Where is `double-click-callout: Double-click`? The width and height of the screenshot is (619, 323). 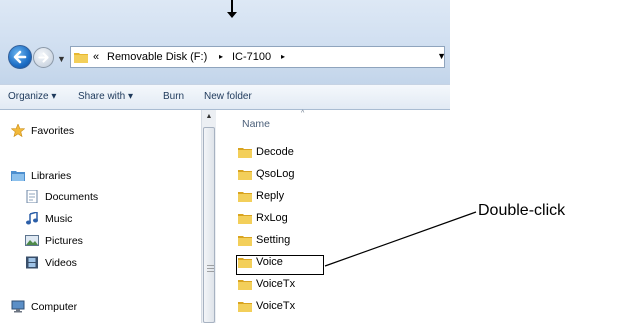 double-click-callout: Double-click is located at coordinates (522, 210).